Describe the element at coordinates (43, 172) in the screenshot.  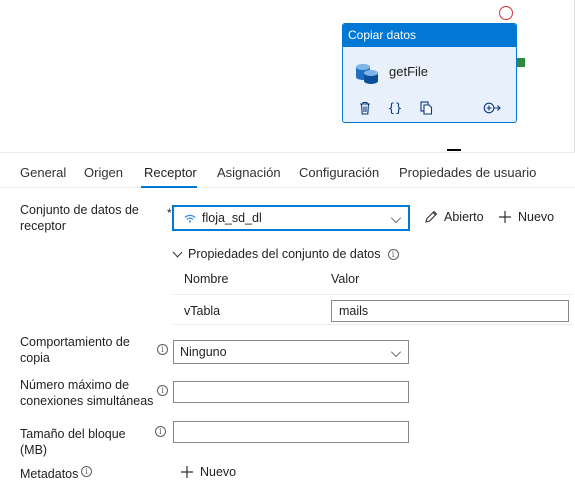
I see `tab-general: General` at that location.